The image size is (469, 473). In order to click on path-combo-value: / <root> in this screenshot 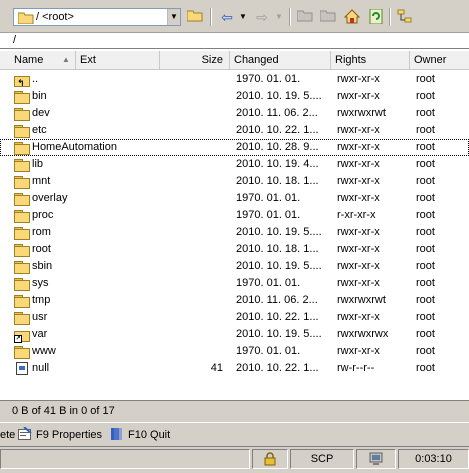, I will do `click(55, 17)`.